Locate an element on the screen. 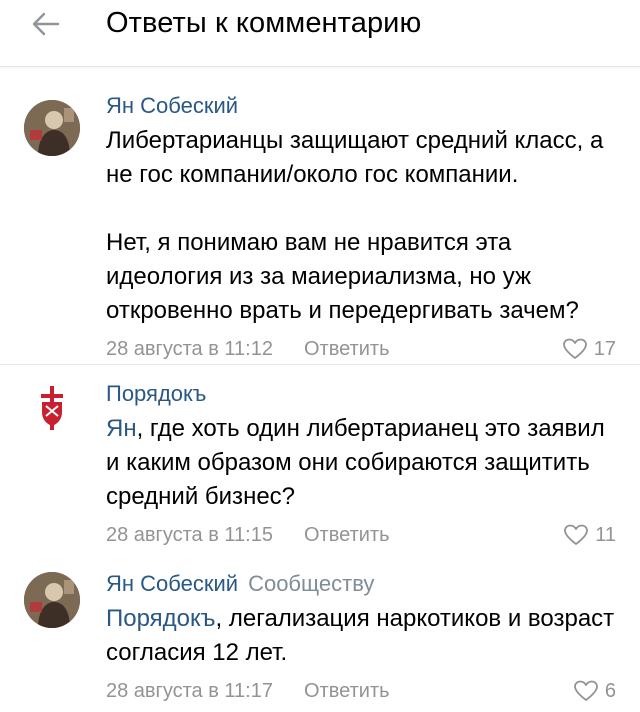 Image resolution: width=640 pixels, height=712 pixels. divider is located at coordinates (320, 364).